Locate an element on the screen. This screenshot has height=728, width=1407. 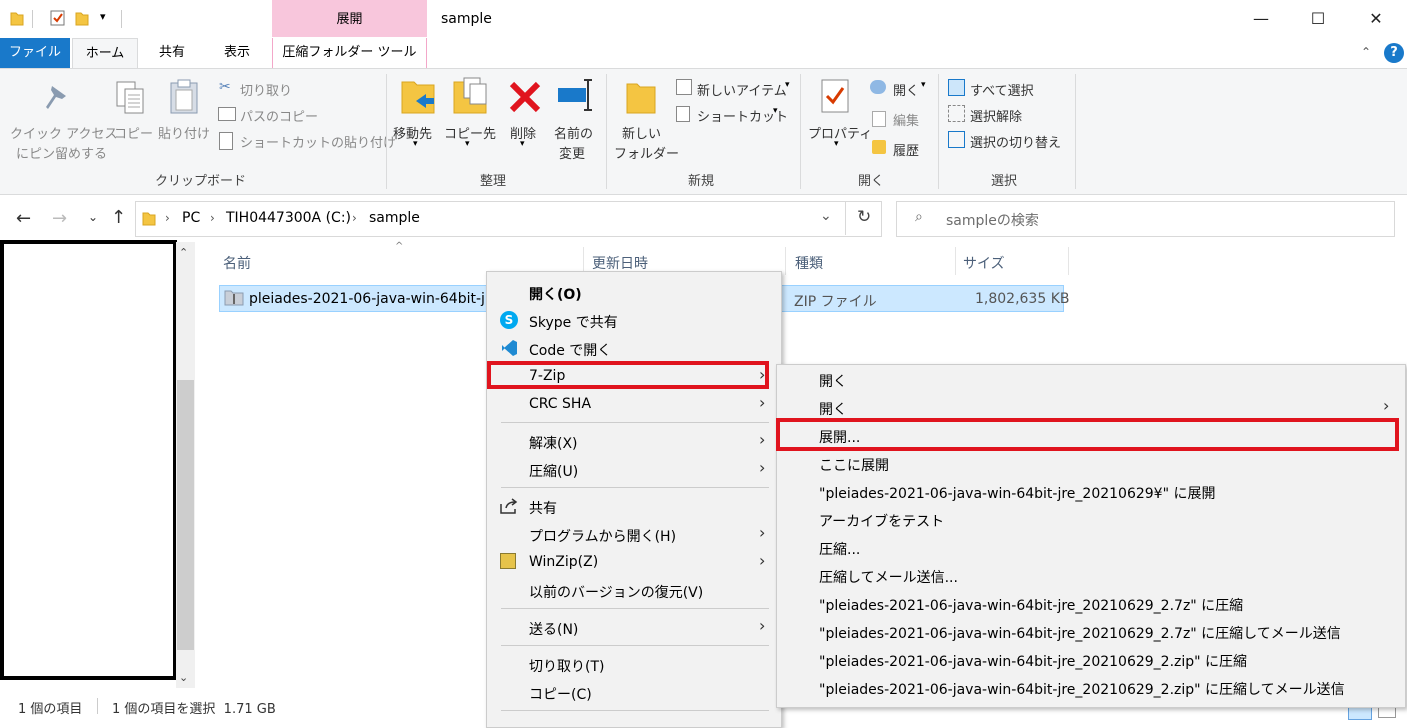
group-label-open: 開く is located at coordinates (871, 181).